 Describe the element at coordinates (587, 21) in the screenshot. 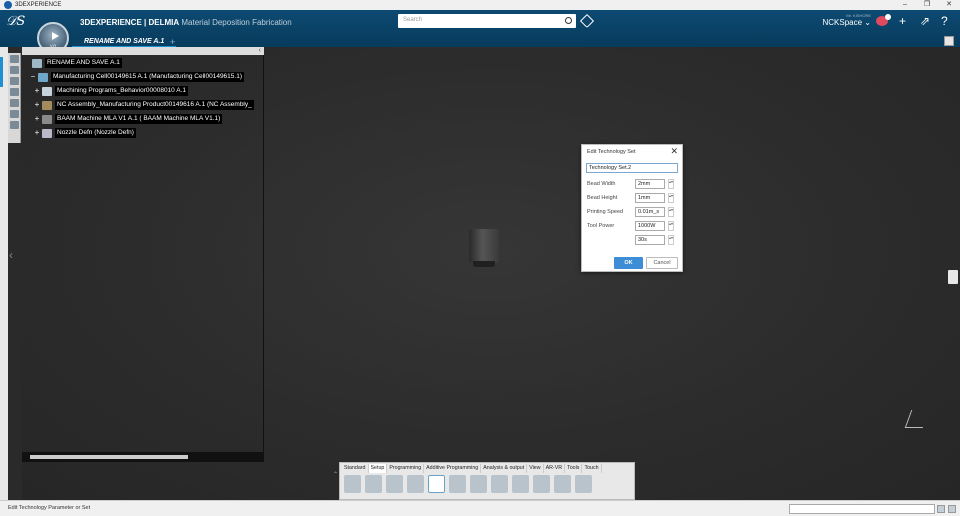

I see `tag-icon` at that location.